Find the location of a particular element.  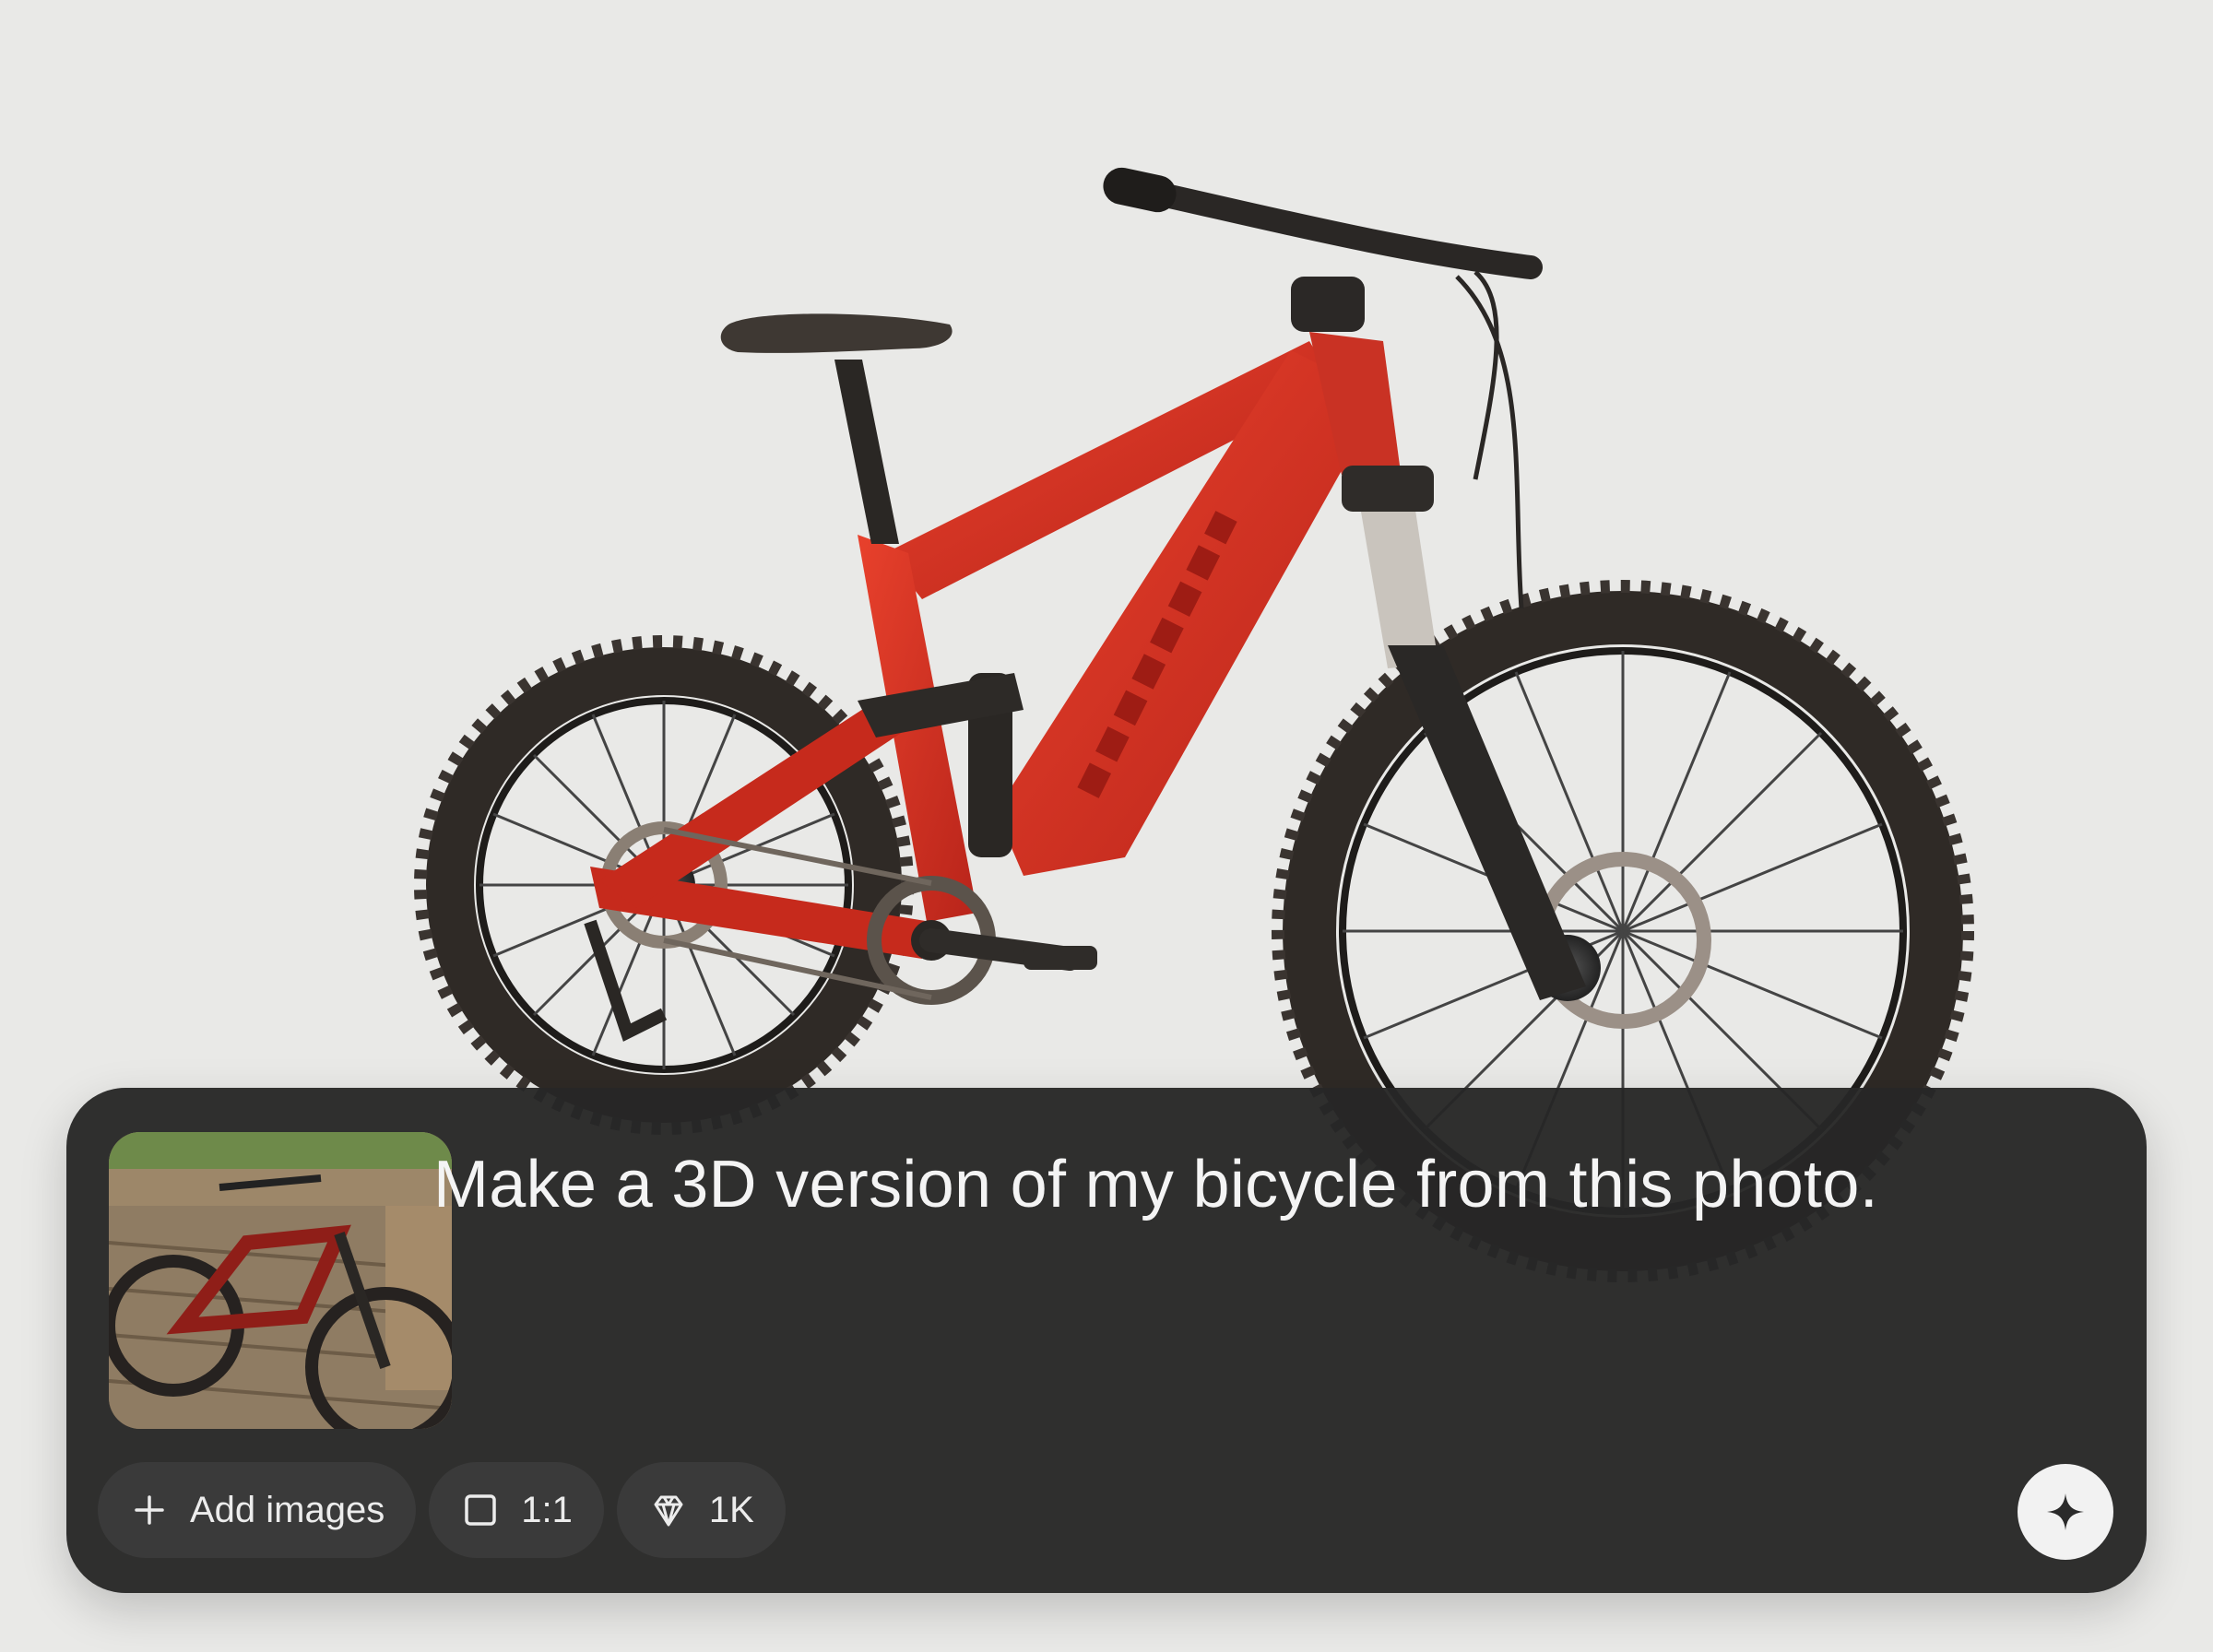

generate-button is located at coordinates (2065, 1512).